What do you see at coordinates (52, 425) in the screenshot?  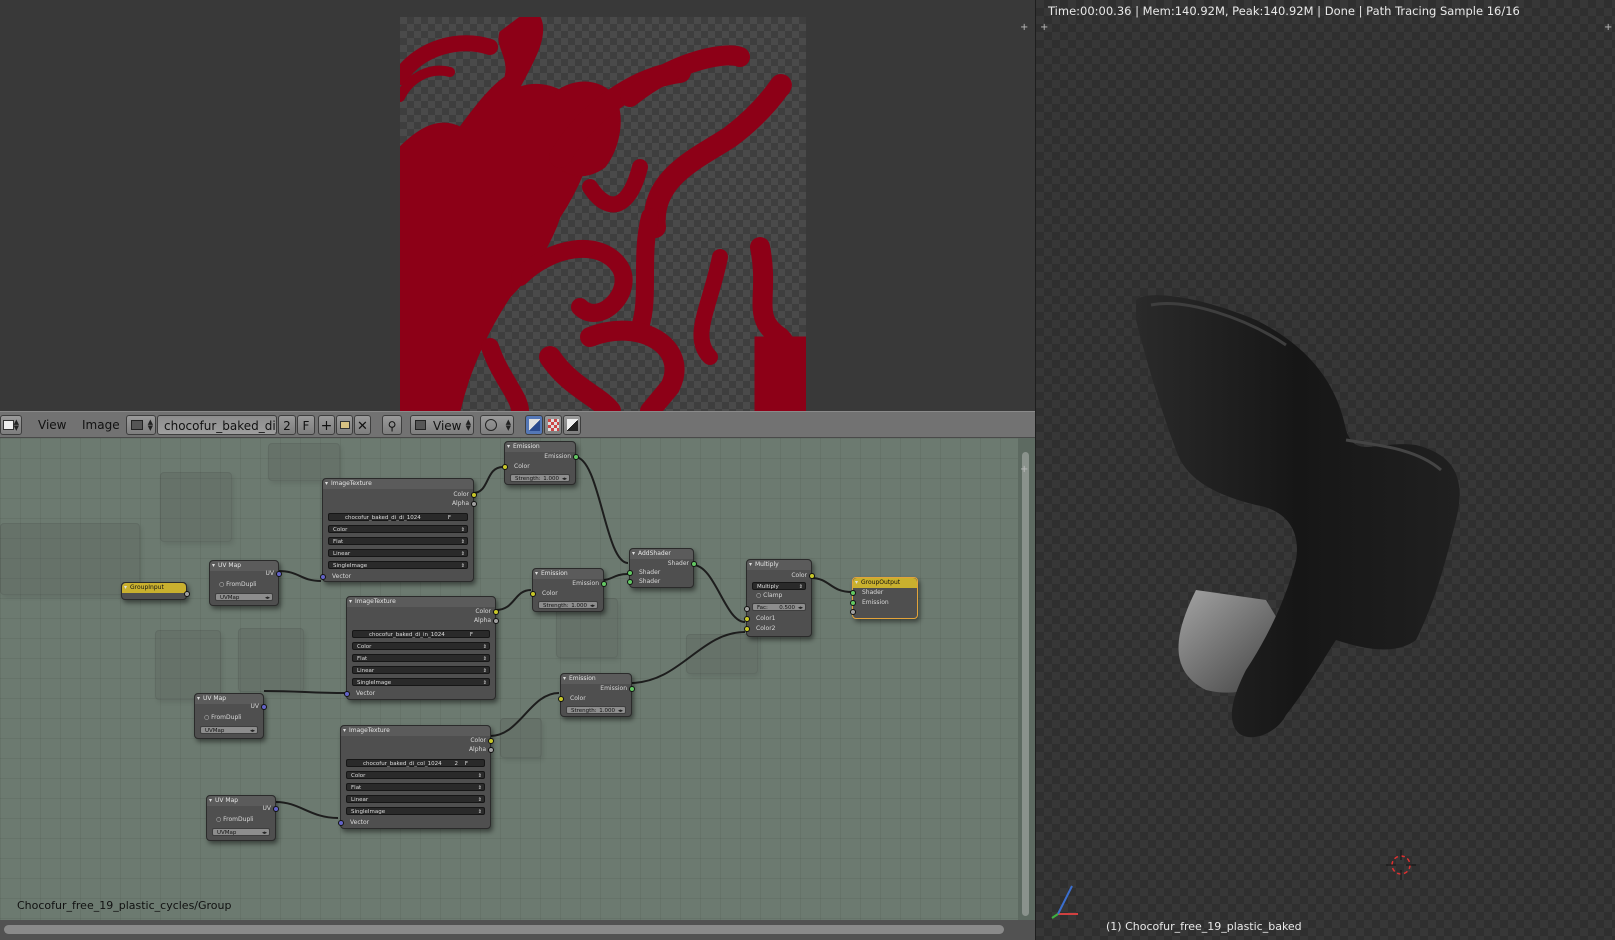 I see `menu-view: View` at bounding box center [52, 425].